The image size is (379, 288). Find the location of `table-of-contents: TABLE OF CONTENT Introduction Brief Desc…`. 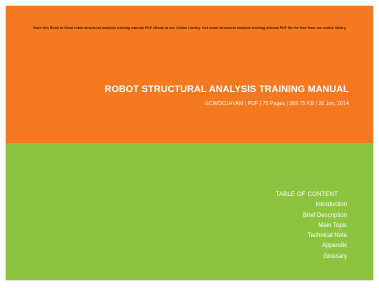

table-of-contents: TABLE OF CONTENT Introduction Brief Desc… is located at coordinates (311, 226).